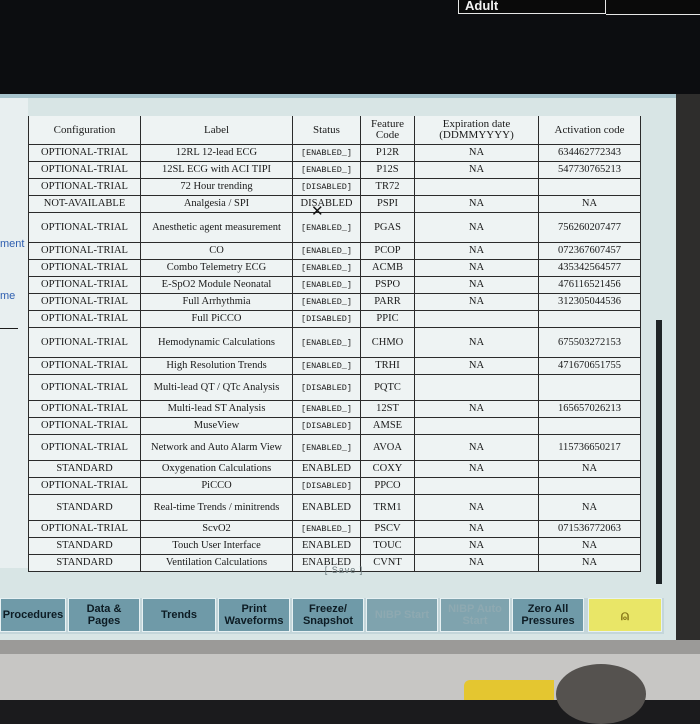 This screenshot has height=724, width=700. Describe the element at coordinates (33, 615) in the screenshot. I see `procedures-button: Procedures` at that location.